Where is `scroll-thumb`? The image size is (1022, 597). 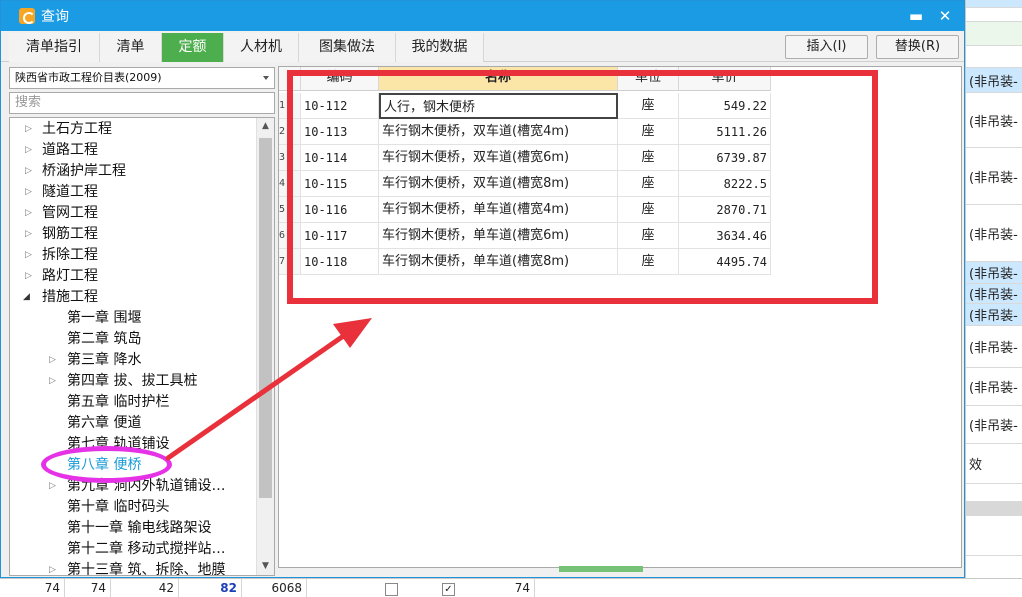 scroll-thumb is located at coordinates (265, 318).